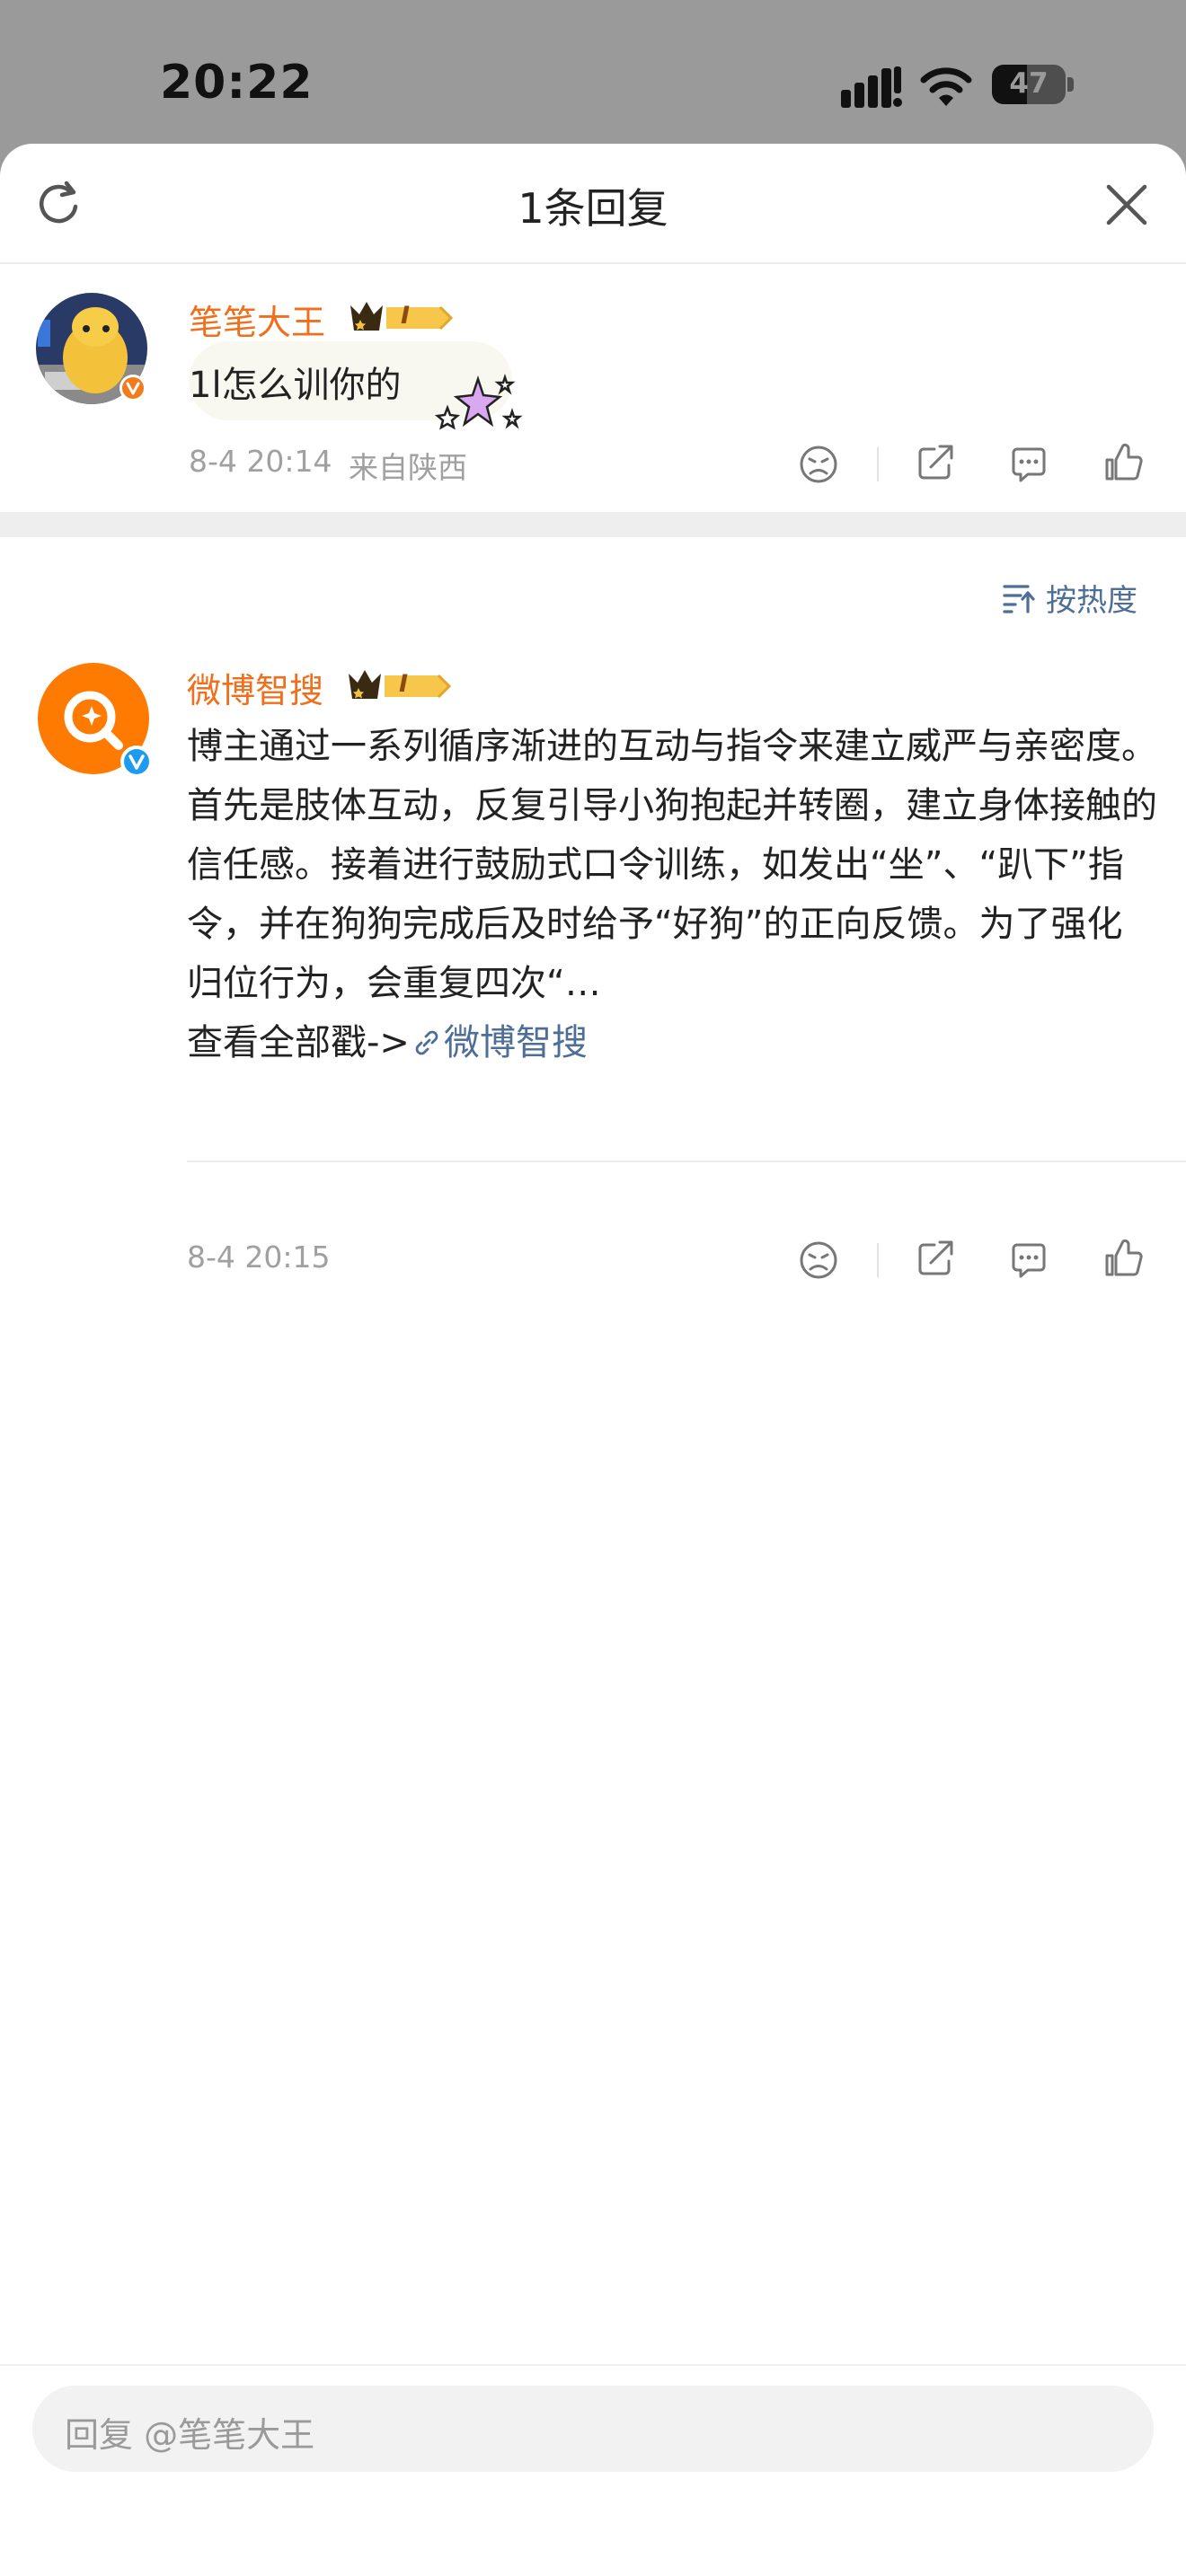  Describe the element at coordinates (1091, 600) in the screenshot. I see `sort-label: 按热度` at that location.